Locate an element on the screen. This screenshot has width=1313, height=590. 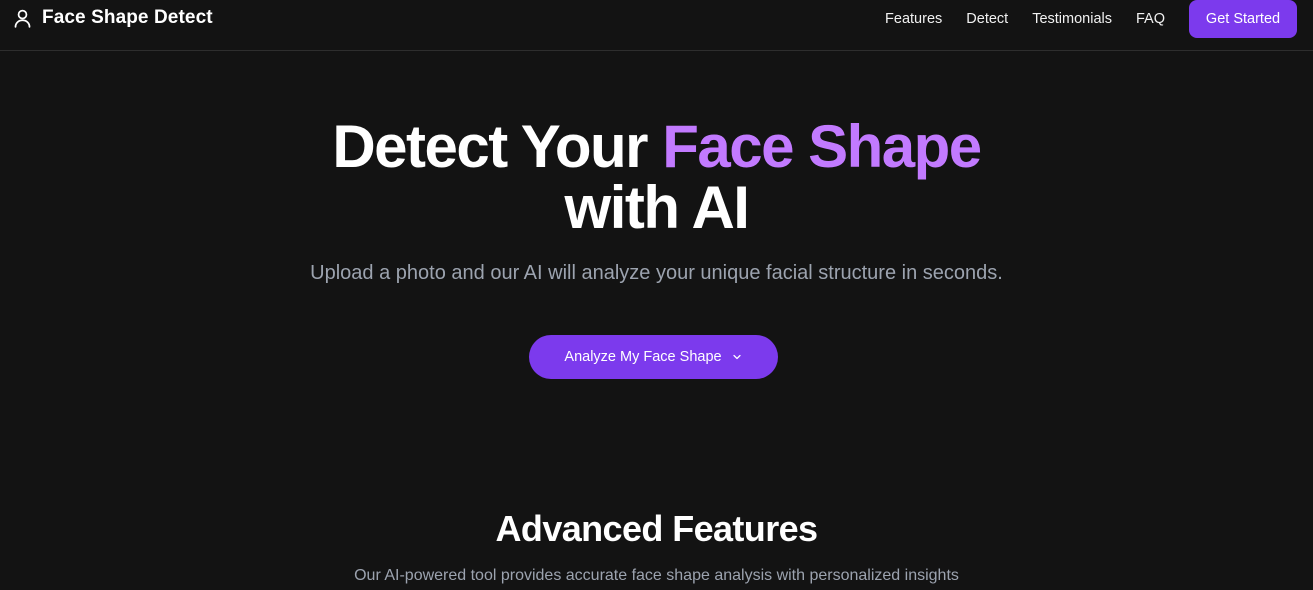
analyze-face-shape-button: Analyze My Face Shape is located at coordinates (653, 357).